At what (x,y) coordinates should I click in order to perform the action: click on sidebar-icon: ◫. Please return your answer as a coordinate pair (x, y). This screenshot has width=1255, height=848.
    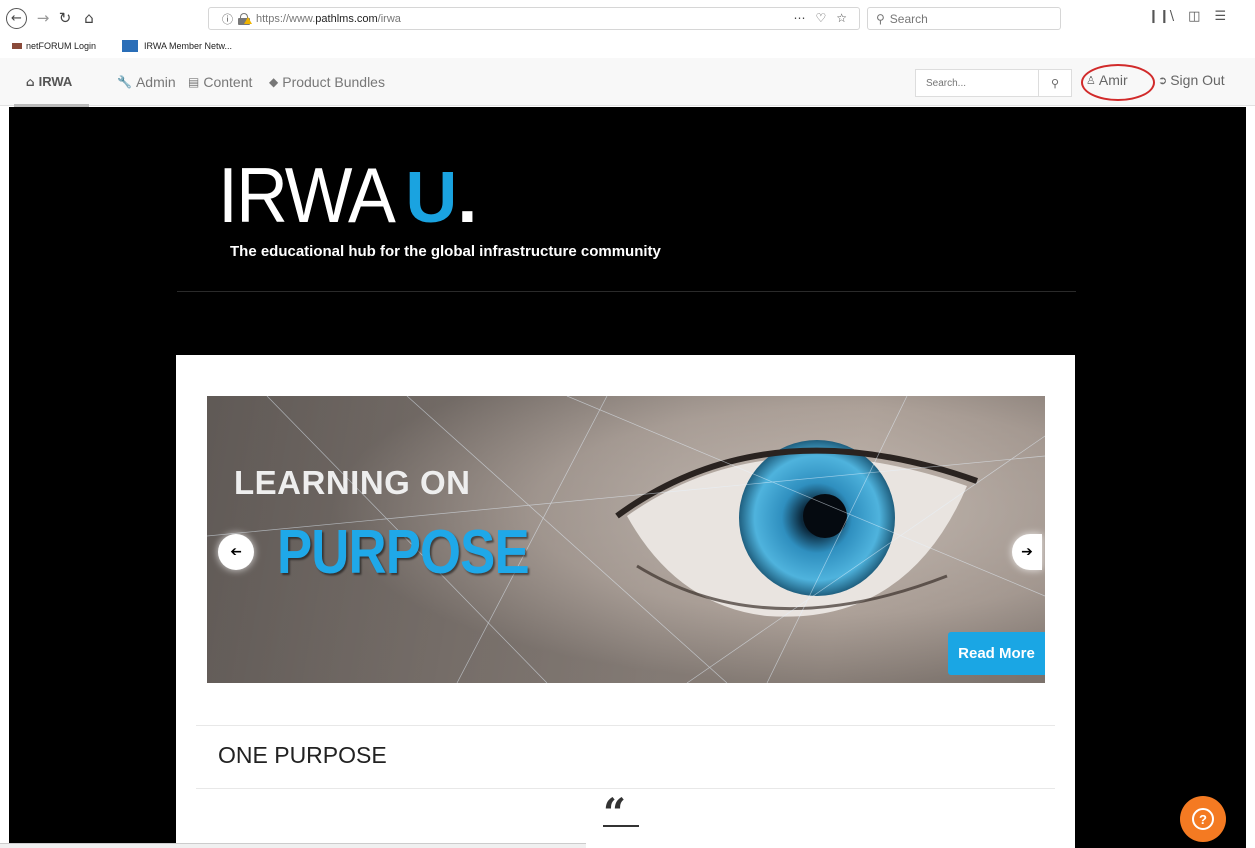
    Looking at the image, I should click on (1194, 16).